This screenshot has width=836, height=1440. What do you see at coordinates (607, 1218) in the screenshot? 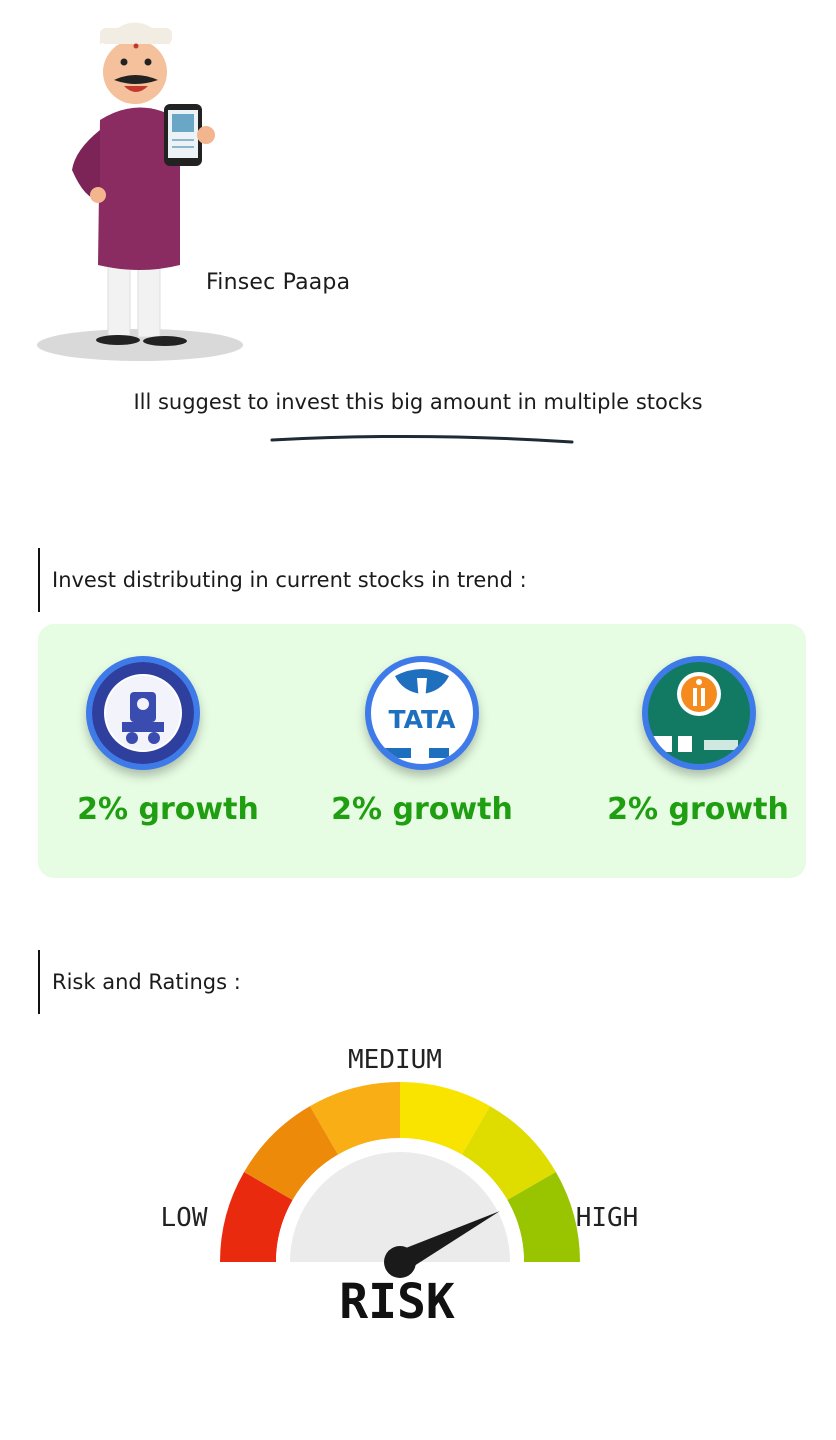
I see `gauge-label-high: HIGH` at bounding box center [607, 1218].